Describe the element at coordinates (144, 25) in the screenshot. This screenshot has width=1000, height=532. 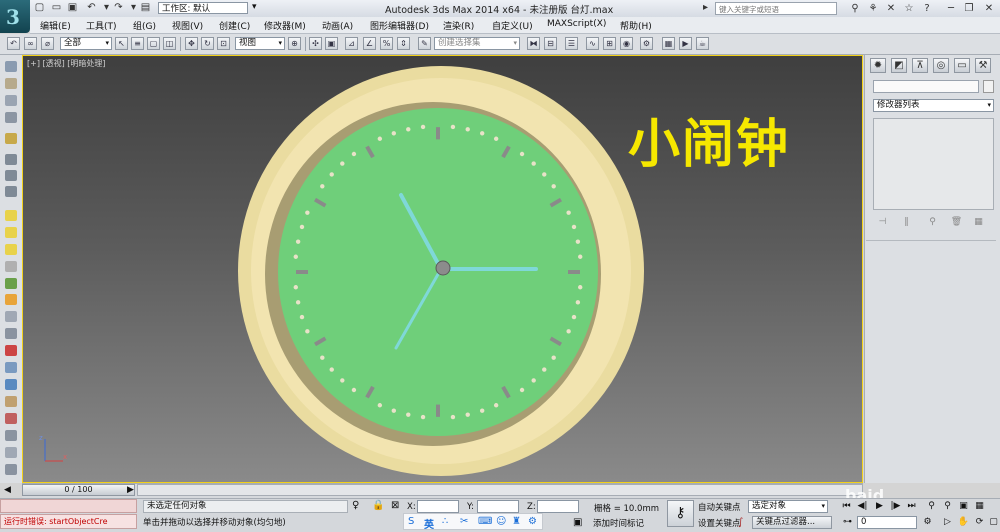
I see `menu-group: 组(G)` at that location.